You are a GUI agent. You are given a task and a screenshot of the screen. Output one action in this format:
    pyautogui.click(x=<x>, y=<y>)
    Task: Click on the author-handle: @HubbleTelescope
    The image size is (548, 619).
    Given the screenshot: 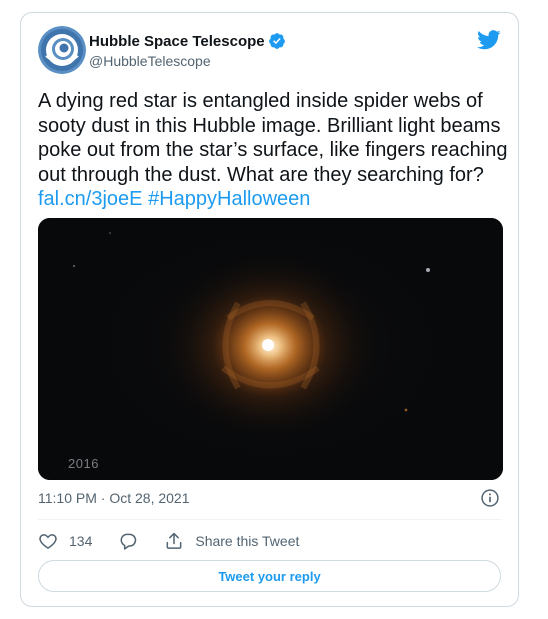 What is the action you would take?
    pyautogui.click(x=150, y=61)
    